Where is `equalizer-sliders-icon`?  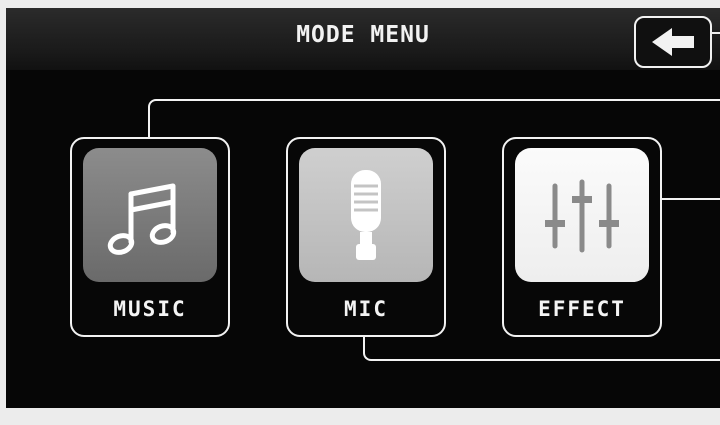 equalizer-sliders-icon is located at coordinates (582, 216).